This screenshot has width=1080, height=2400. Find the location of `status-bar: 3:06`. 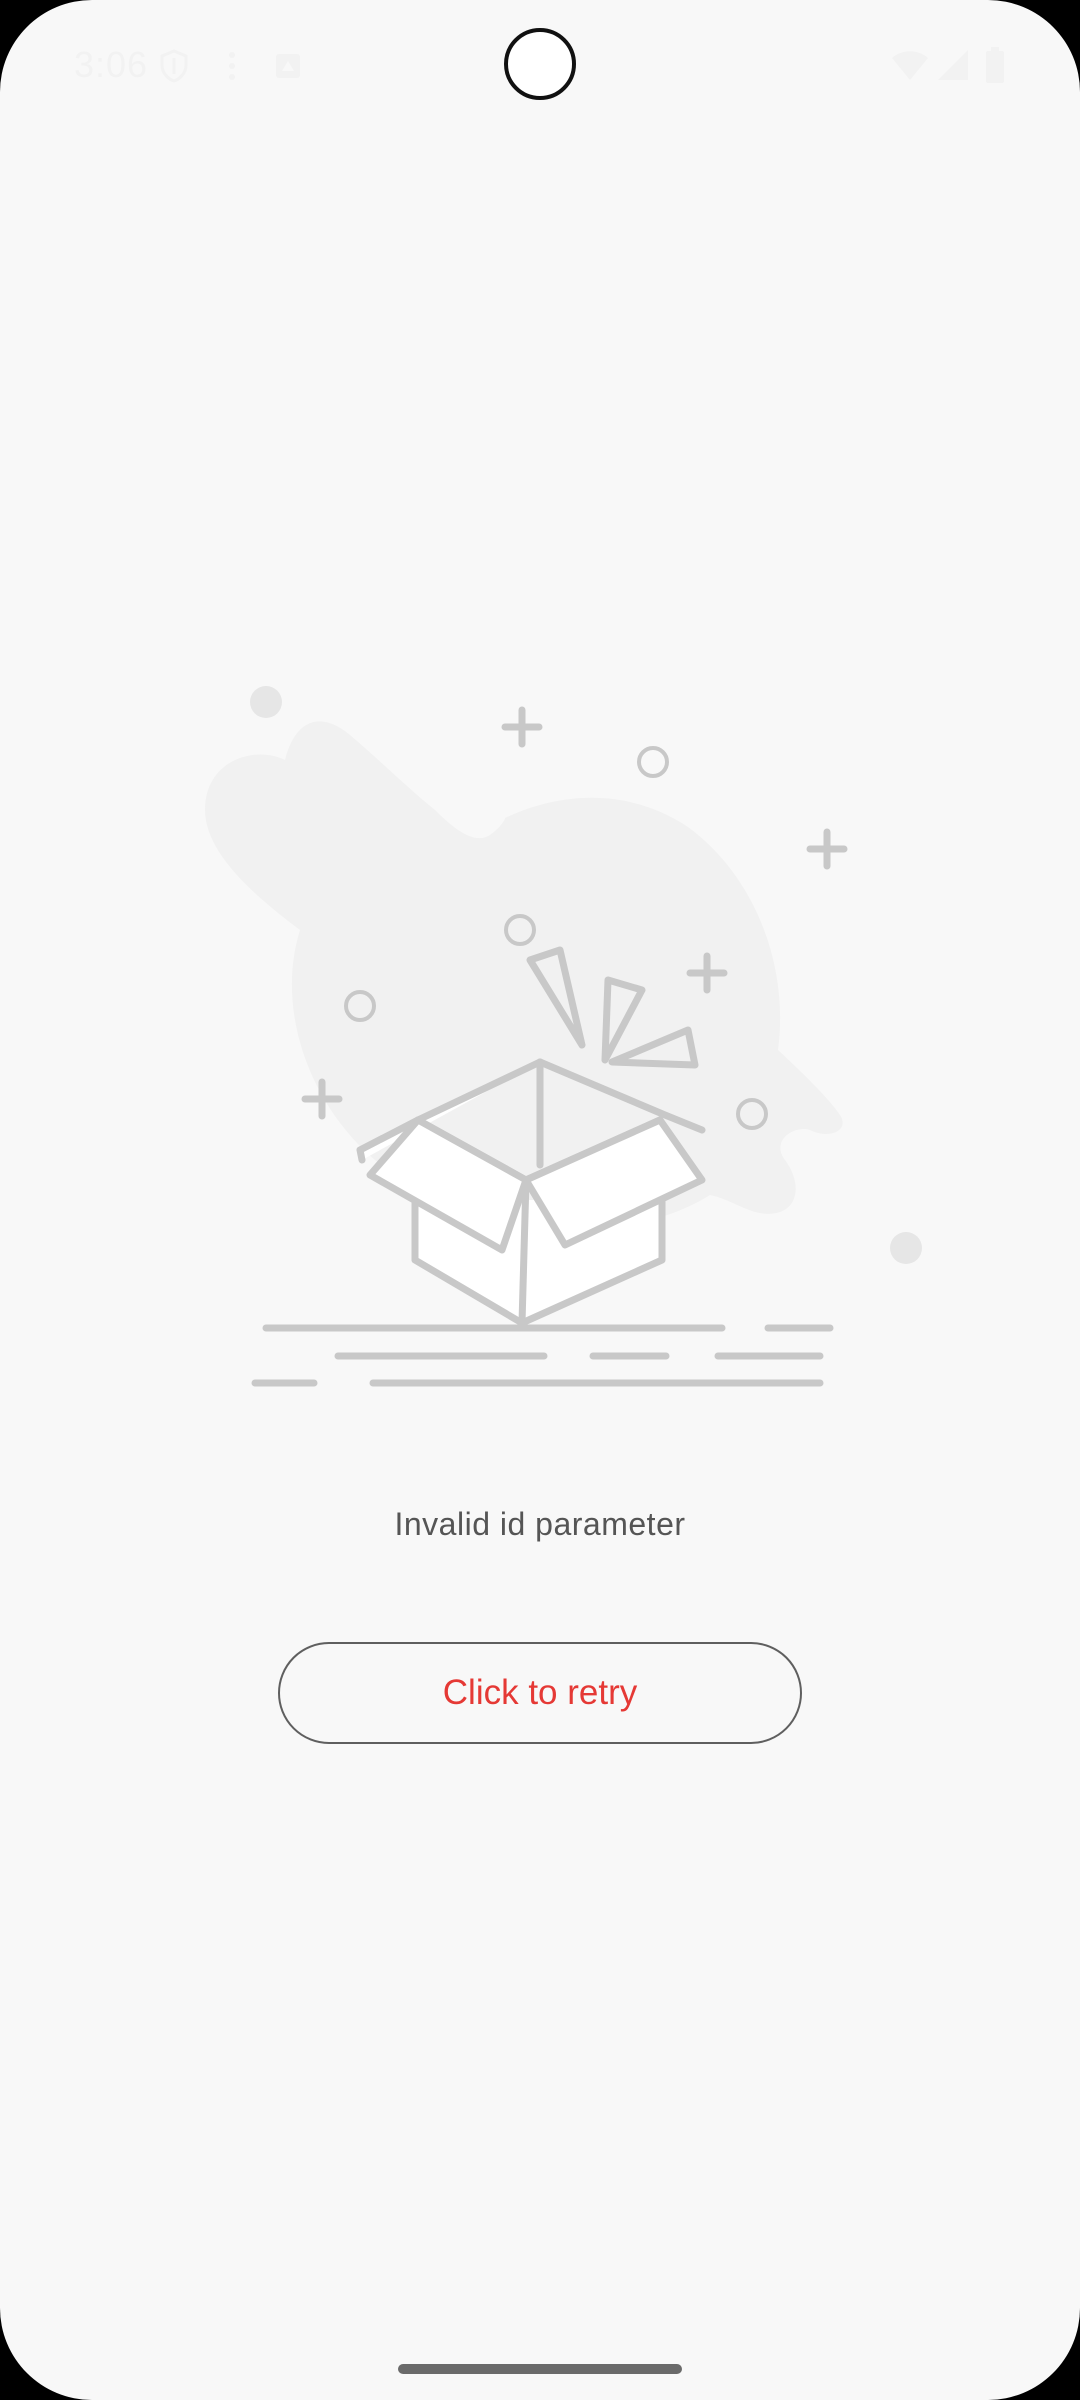

status-bar: 3:06 is located at coordinates (540, 65).